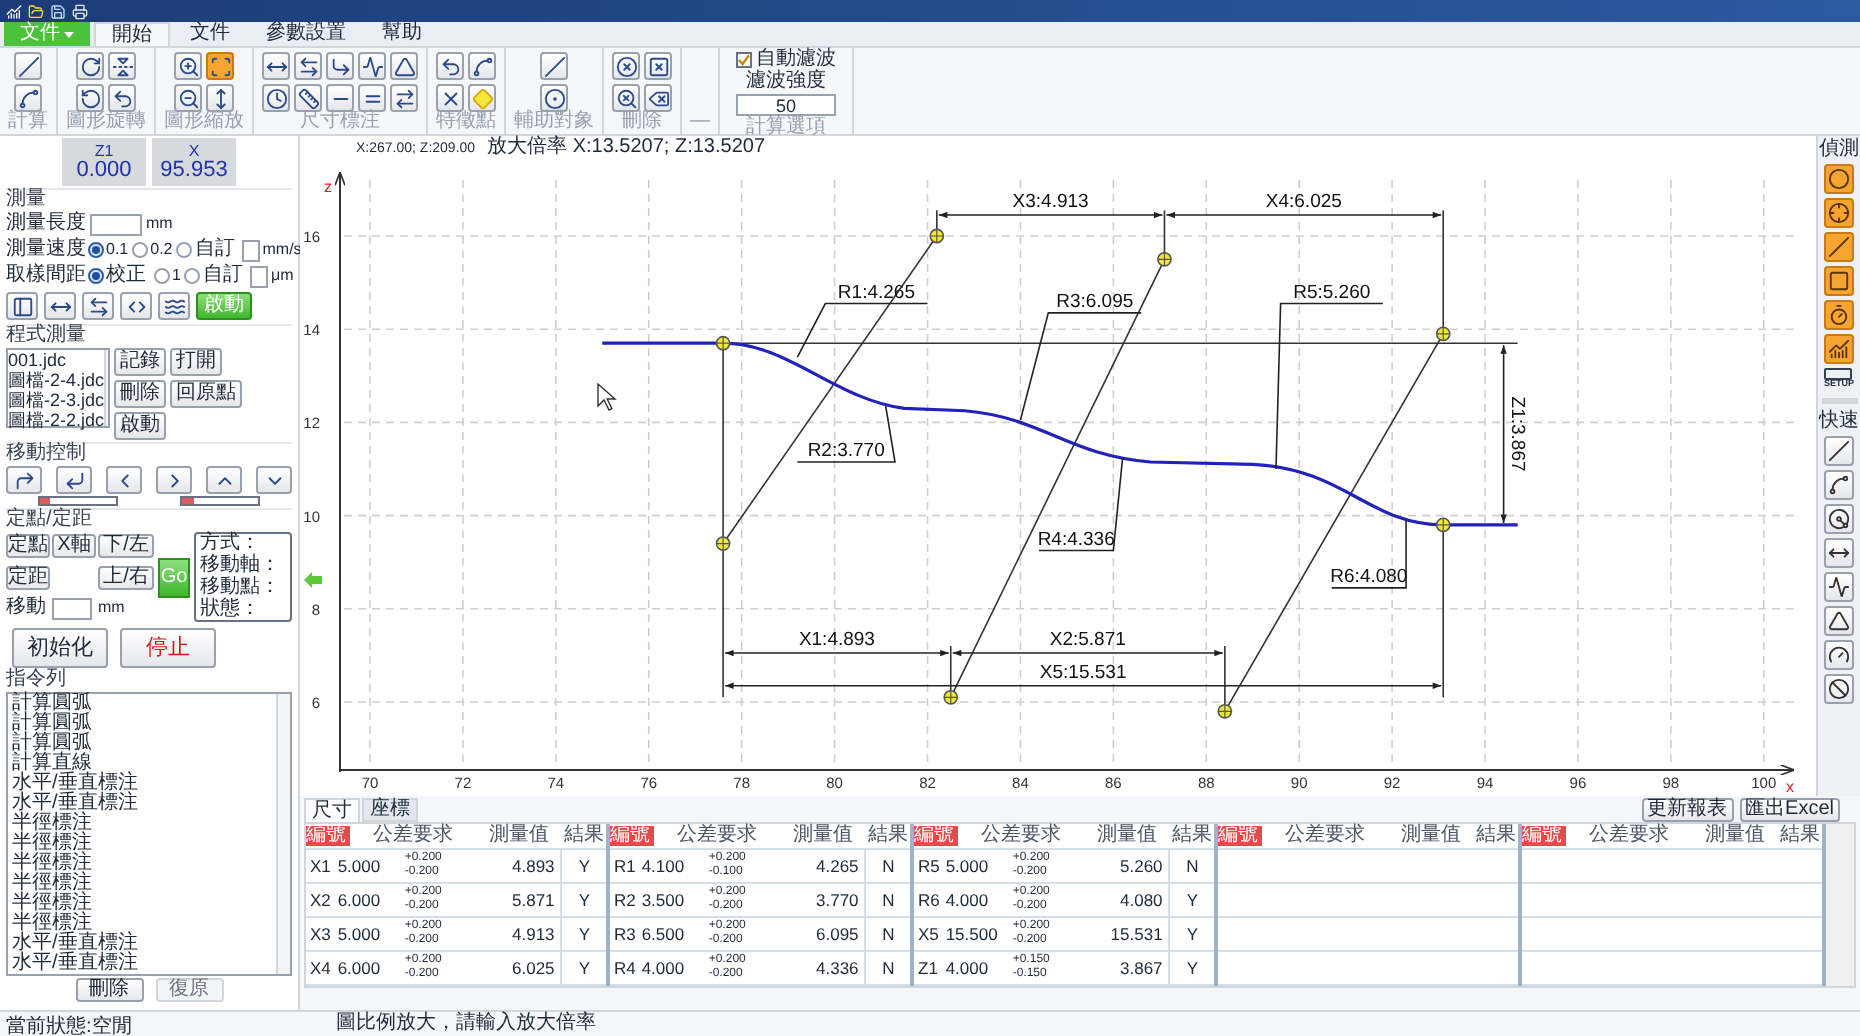 The height and width of the screenshot is (1036, 1860). I want to click on delete-button: 刪除, so click(109, 990).